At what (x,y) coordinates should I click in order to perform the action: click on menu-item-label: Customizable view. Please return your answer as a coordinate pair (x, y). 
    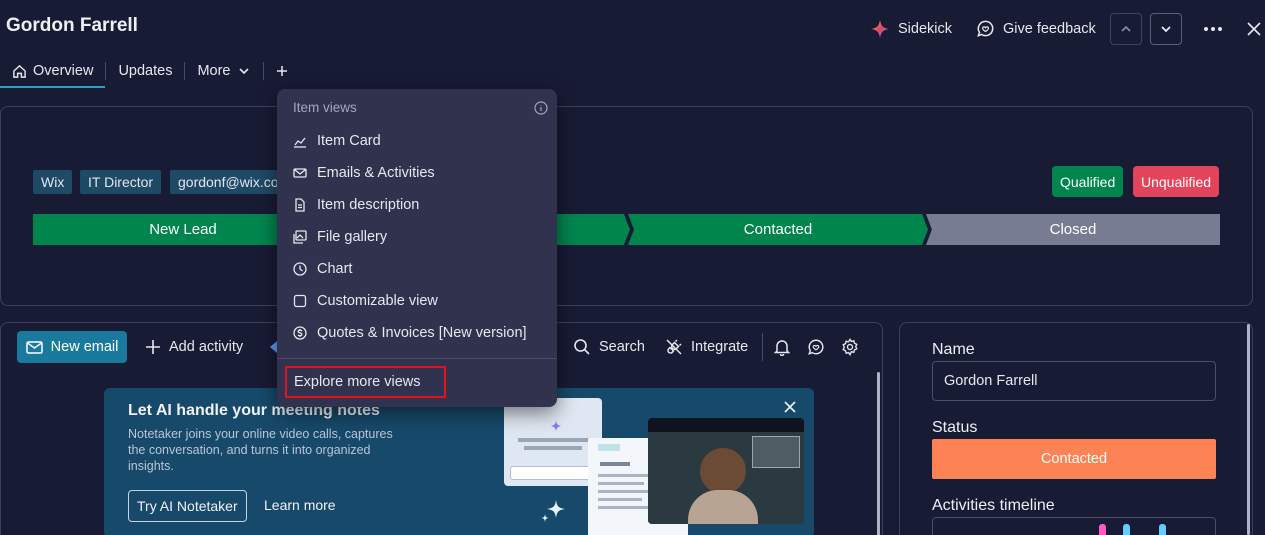
    Looking at the image, I should click on (377, 301).